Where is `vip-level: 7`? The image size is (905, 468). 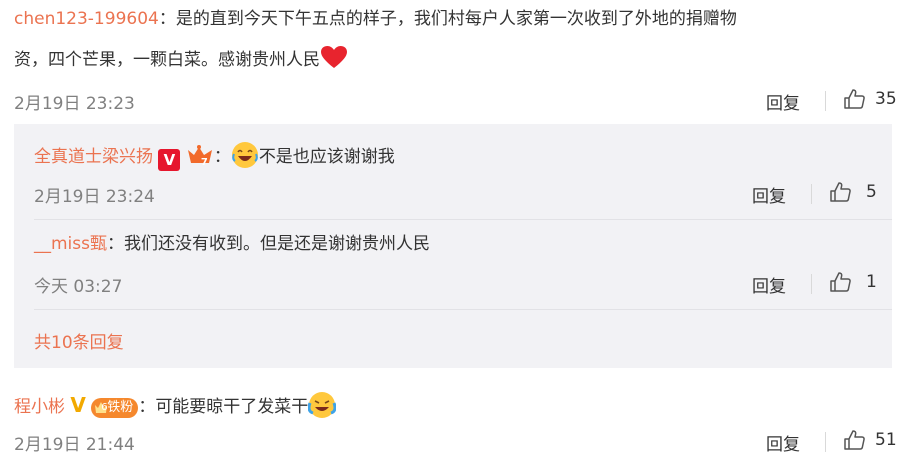
vip-level: 7 is located at coordinates (204, 162).